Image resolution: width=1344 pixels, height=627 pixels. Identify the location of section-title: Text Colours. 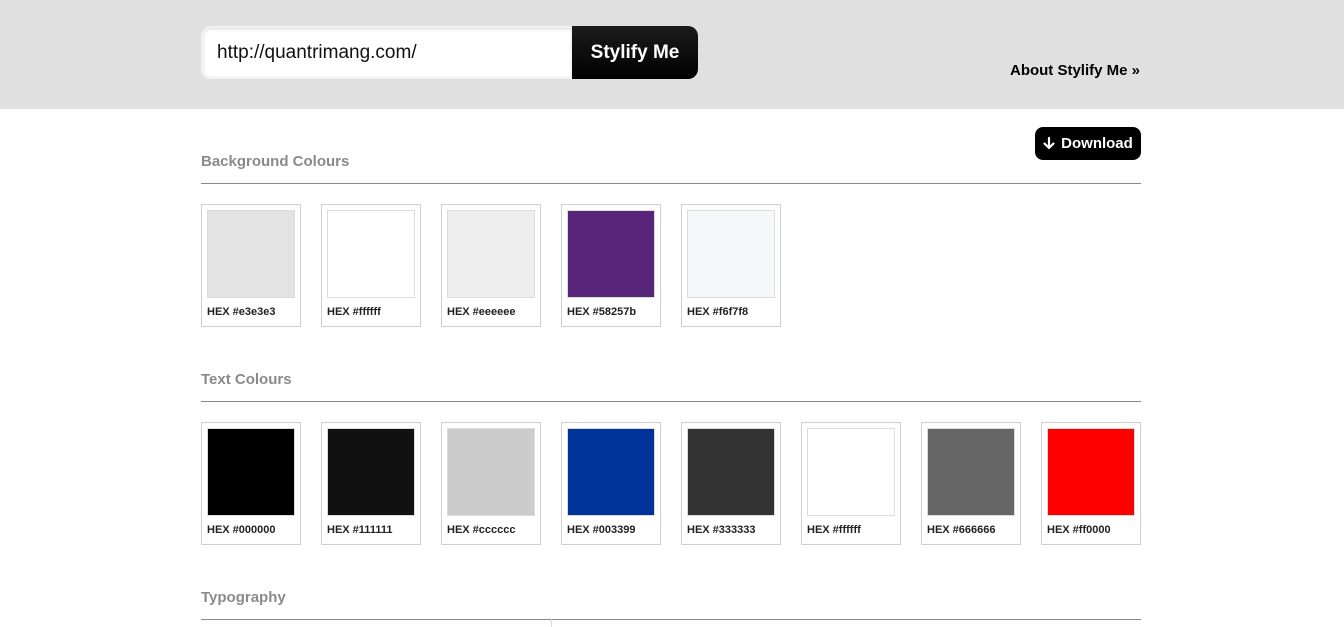
(246, 379).